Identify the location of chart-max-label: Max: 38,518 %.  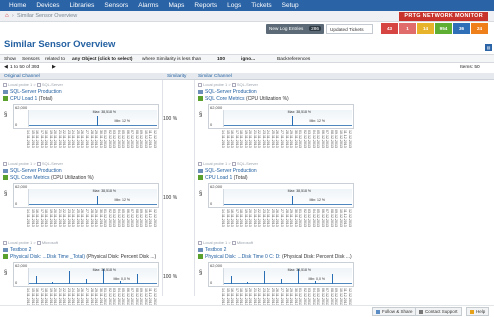
(299, 112).